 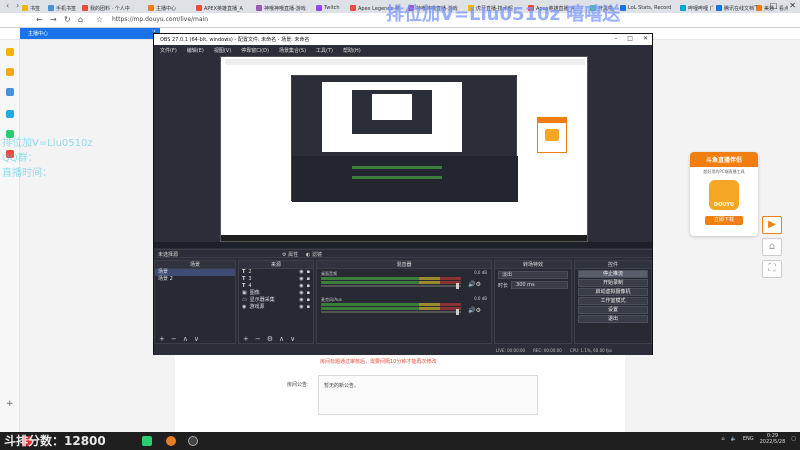 I want to click on browser-tab: 主播中心, so click(x=162, y=8).